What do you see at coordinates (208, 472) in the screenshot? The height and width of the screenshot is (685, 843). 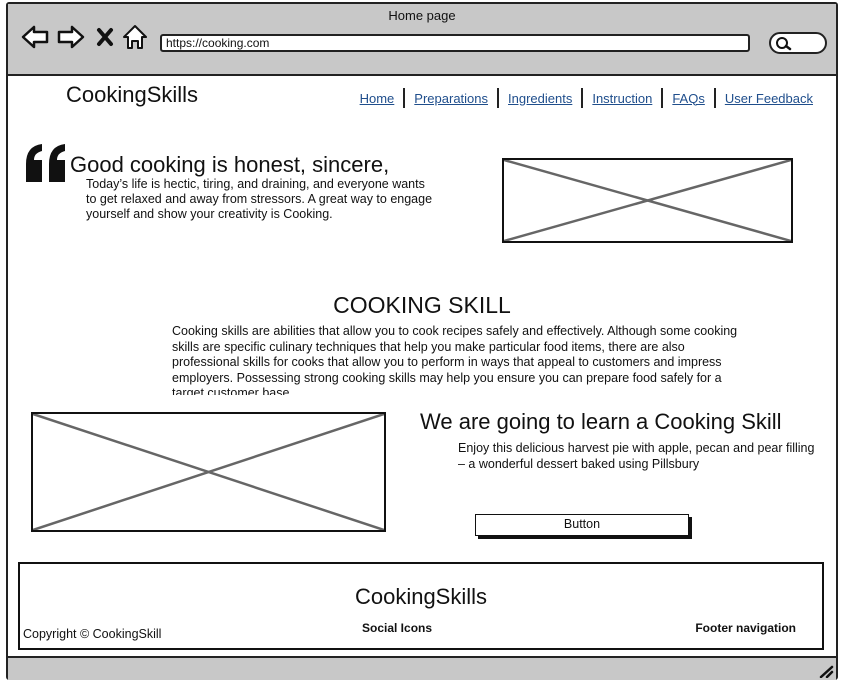 I see `feature-image-placeholder` at bounding box center [208, 472].